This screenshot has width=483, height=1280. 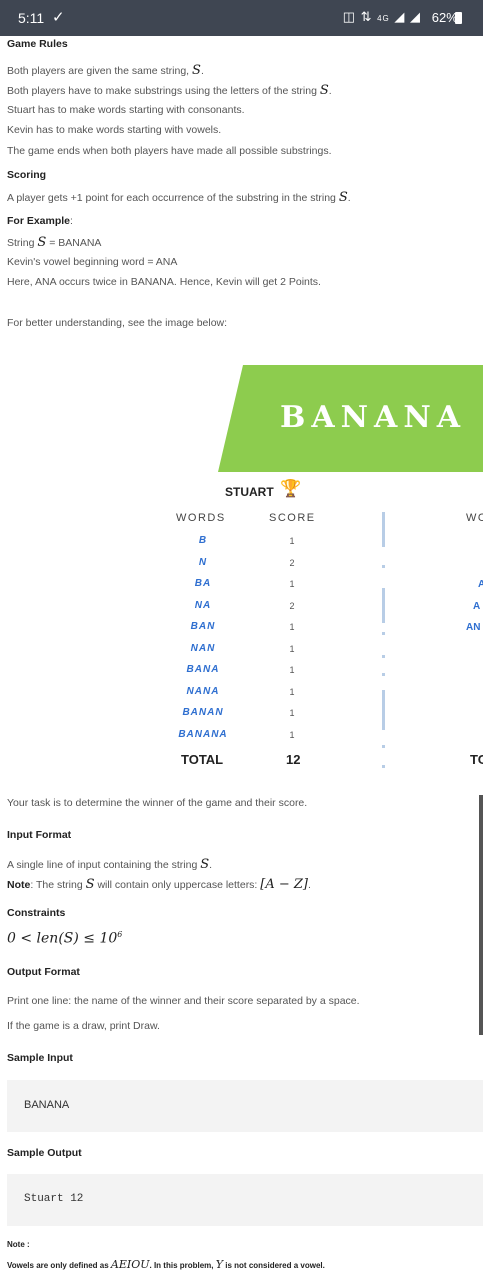 What do you see at coordinates (47, 1105) in the screenshot?
I see `sample-input-value: BANANA` at bounding box center [47, 1105].